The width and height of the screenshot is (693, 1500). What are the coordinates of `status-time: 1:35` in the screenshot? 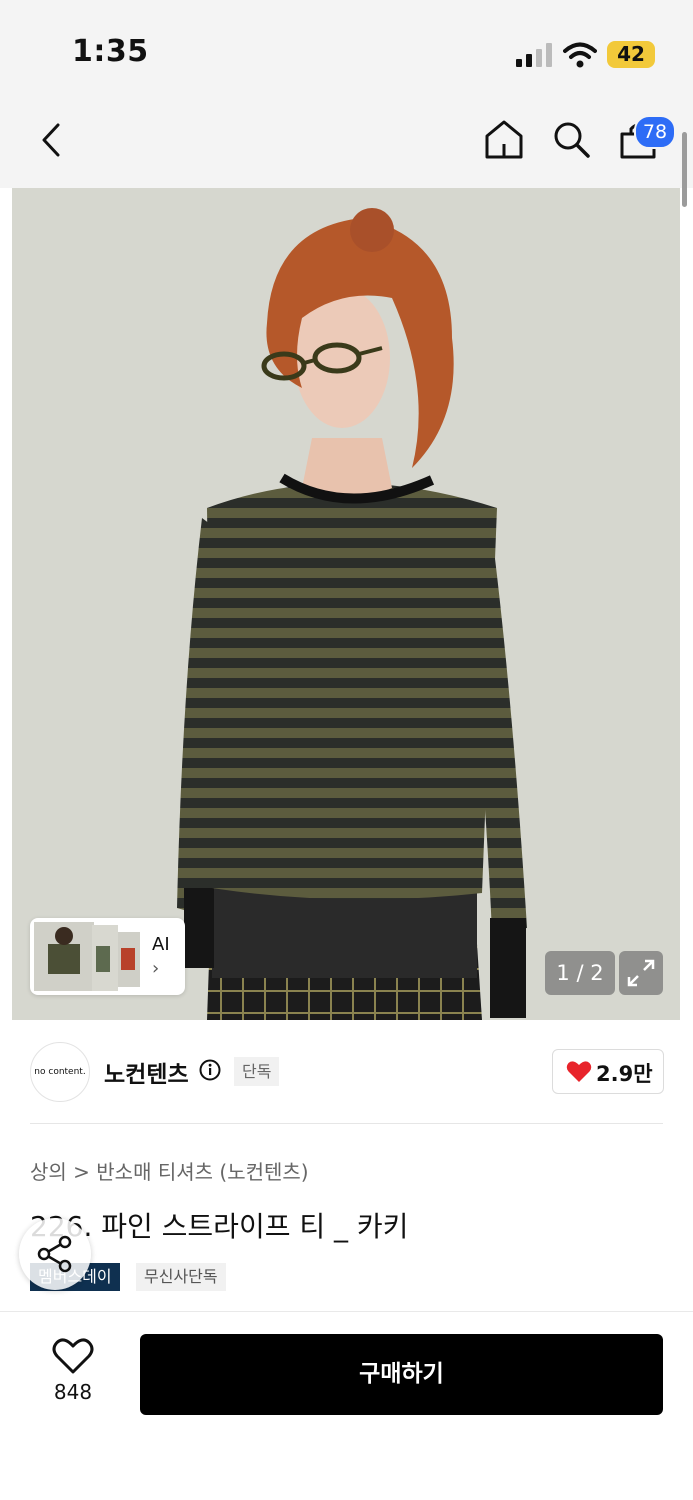 It's located at (110, 51).